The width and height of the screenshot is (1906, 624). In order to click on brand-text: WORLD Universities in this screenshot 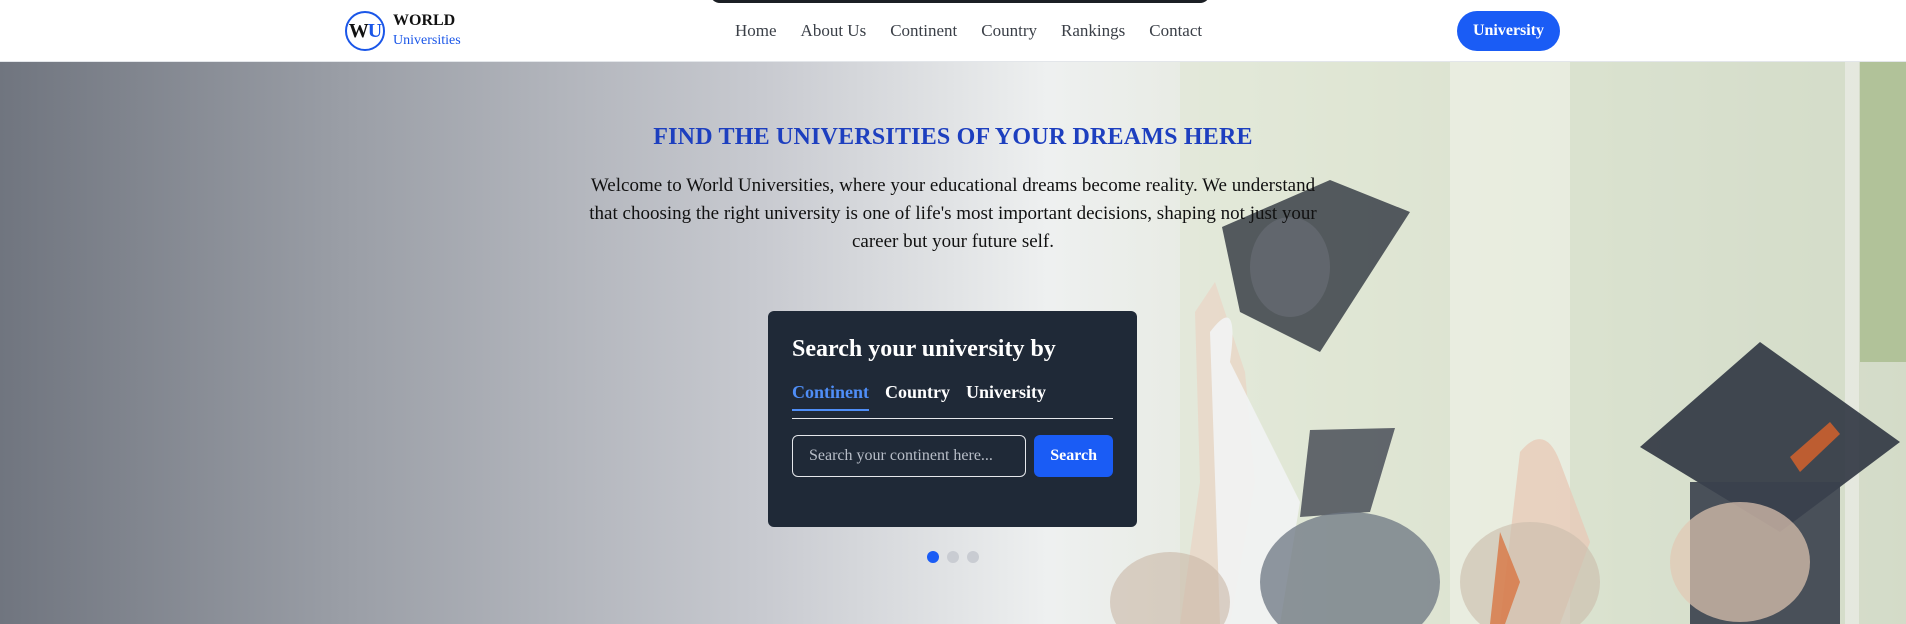, I will do `click(427, 31)`.